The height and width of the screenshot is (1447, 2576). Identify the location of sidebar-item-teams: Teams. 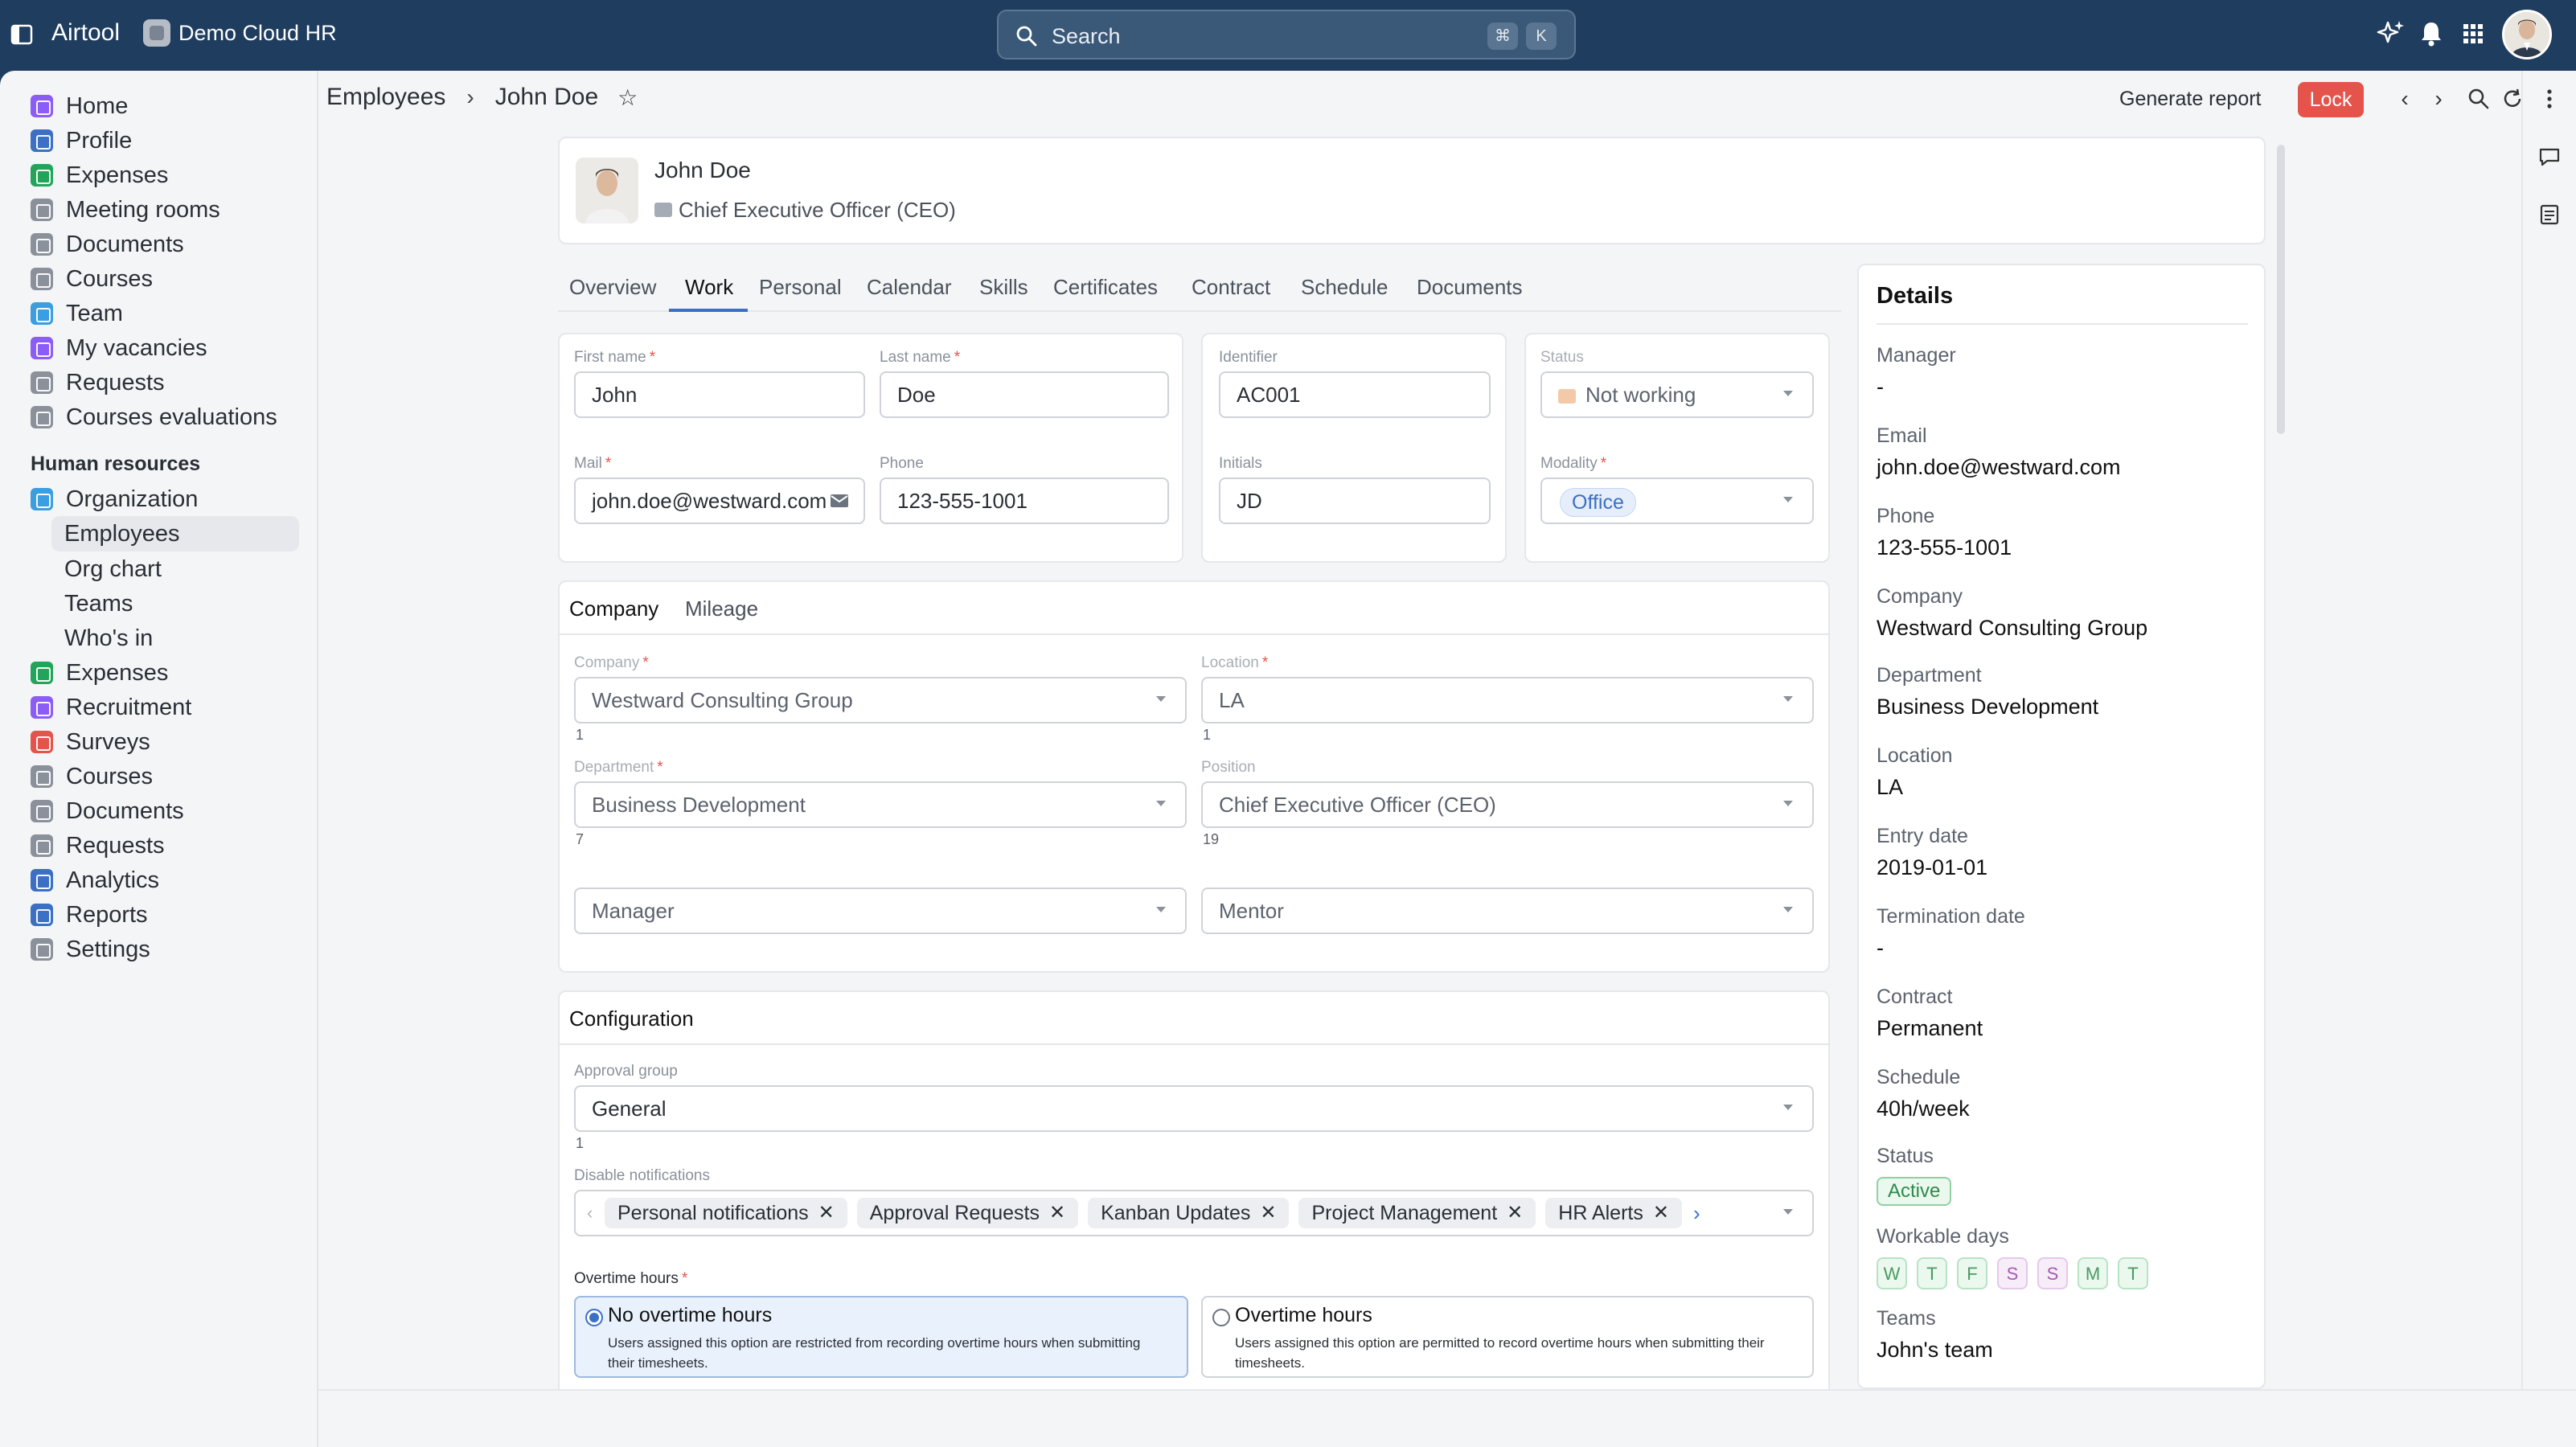
(98, 604).